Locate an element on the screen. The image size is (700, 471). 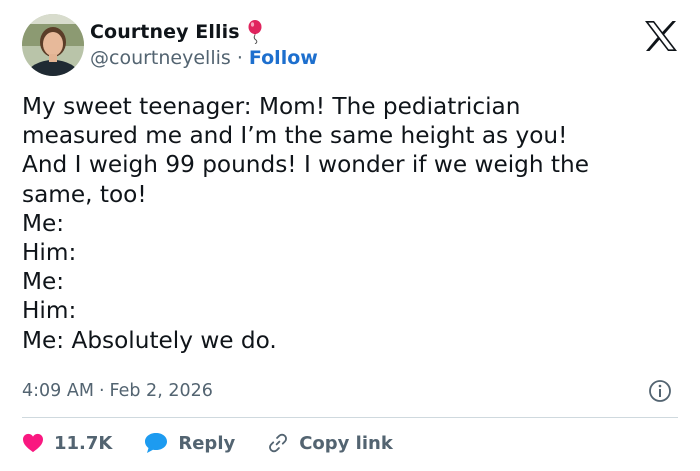
name-row: Courtney Ellis is located at coordinates (176, 32).